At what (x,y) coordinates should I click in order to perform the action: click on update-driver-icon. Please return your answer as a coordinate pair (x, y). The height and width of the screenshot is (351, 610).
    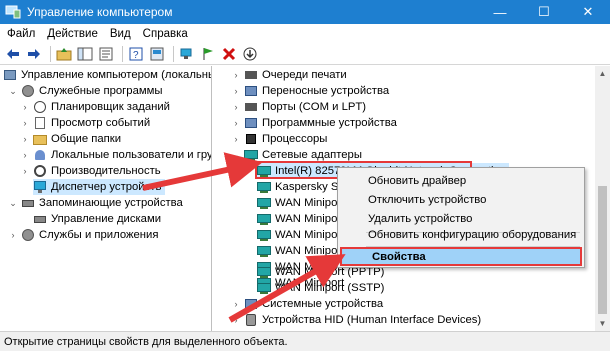
    Looking at the image, I should click on (250, 54).